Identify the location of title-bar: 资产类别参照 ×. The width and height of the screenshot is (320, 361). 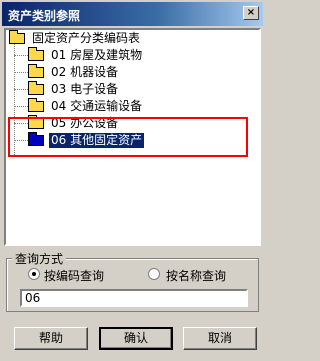
(132, 14).